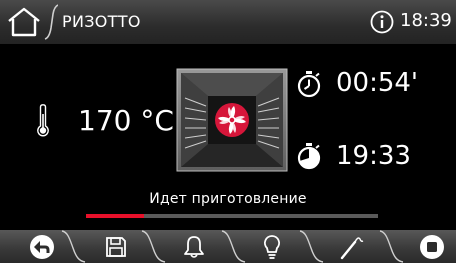 The height and width of the screenshot is (263, 456). I want to click on light-button, so click(272, 247).